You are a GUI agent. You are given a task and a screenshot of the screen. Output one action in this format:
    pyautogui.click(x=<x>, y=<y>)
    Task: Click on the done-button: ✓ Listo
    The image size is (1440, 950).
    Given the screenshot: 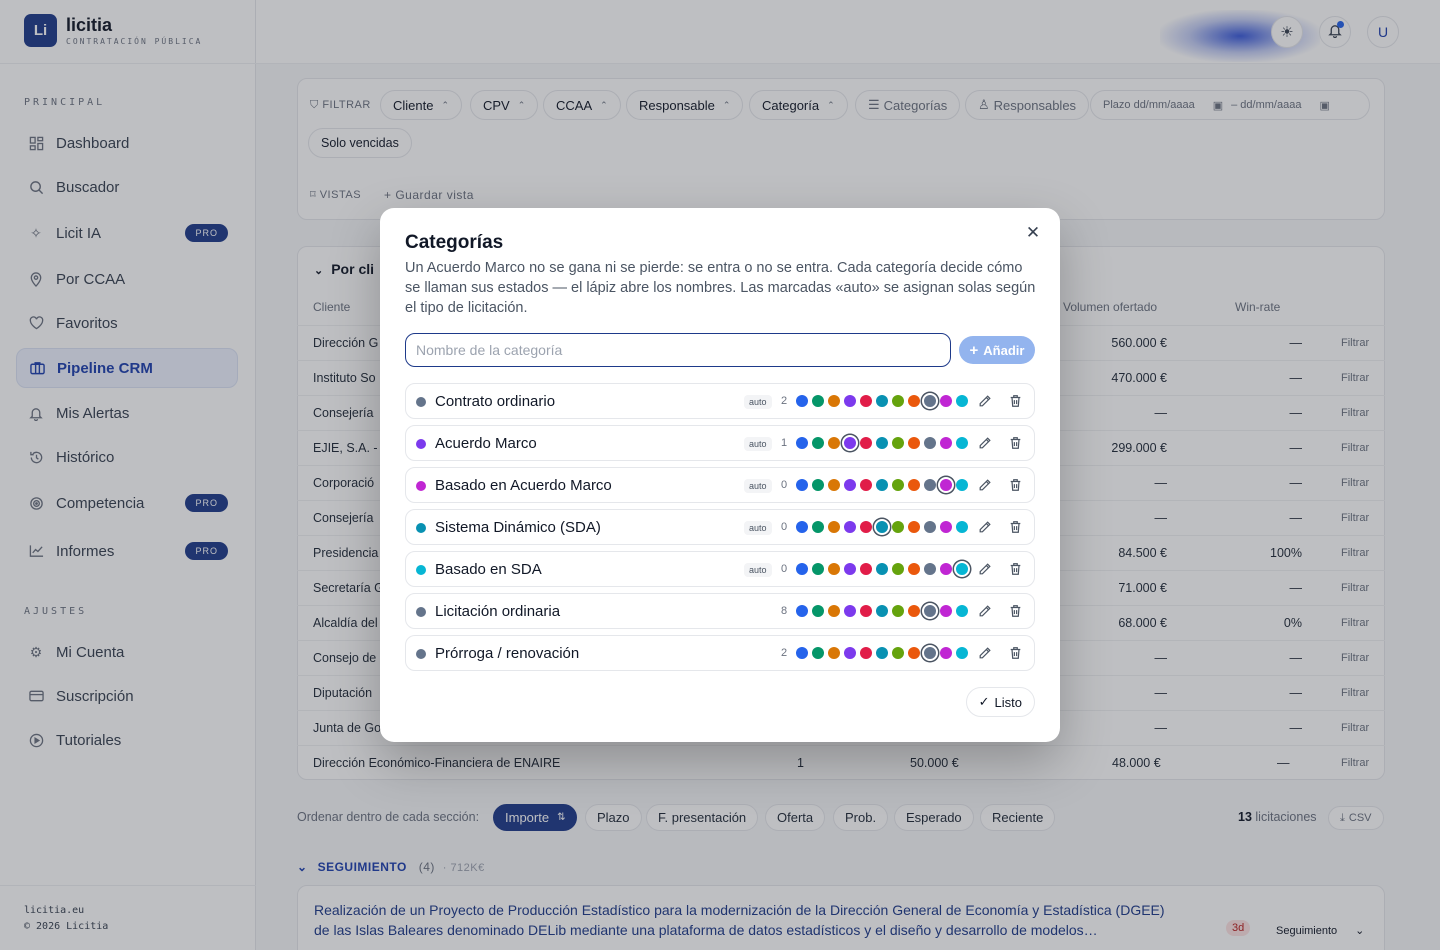 What is the action you would take?
    pyautogui.click(x=1000, y=702)
    